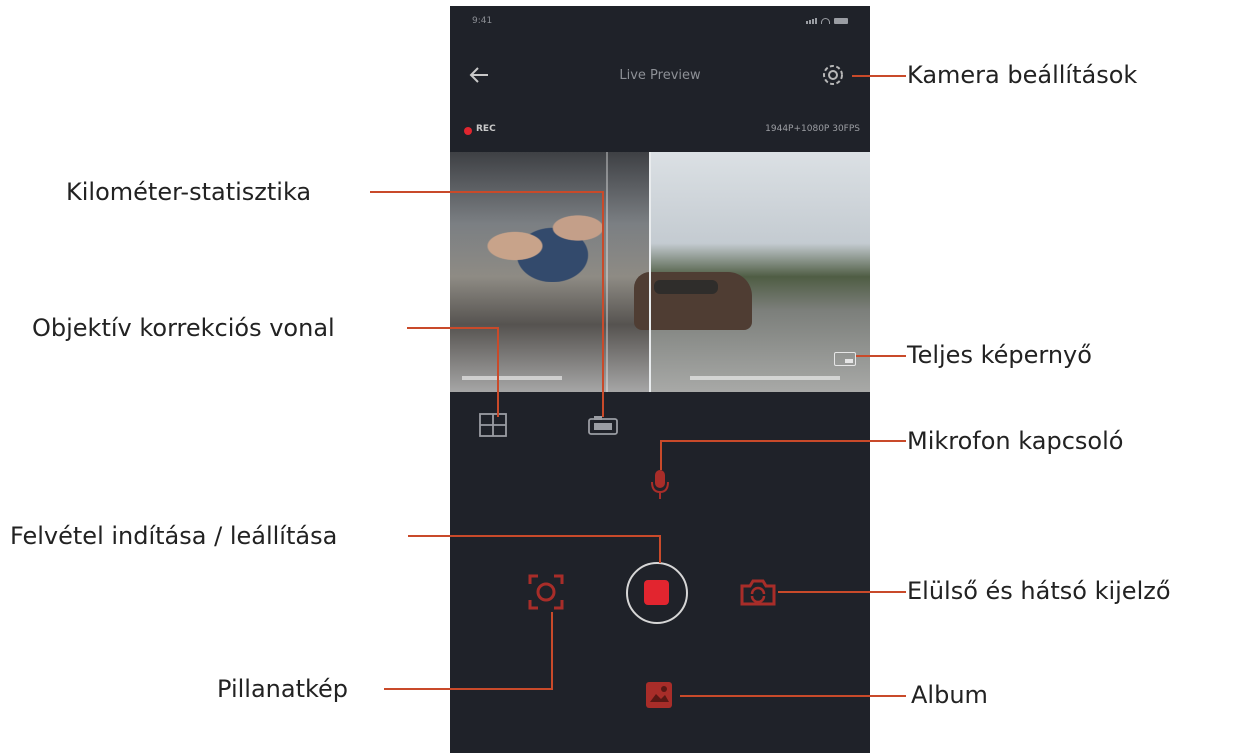 The width and height of the screenshot is (1235, 753). I want to click on callout-record-start-stop: Felvétel indítása / leállítása, so click(174, 536).